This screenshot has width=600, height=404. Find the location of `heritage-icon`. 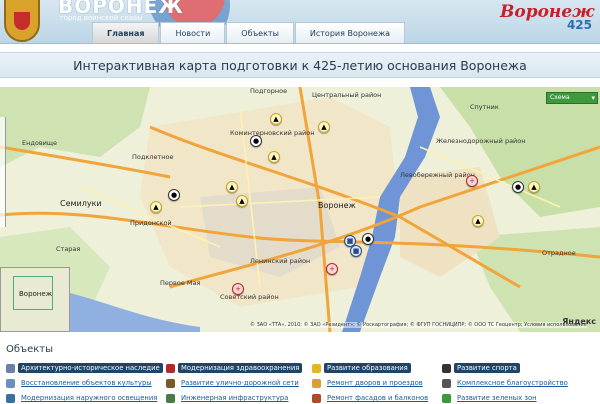

heritage-icon is located at coordinates (10, 368).